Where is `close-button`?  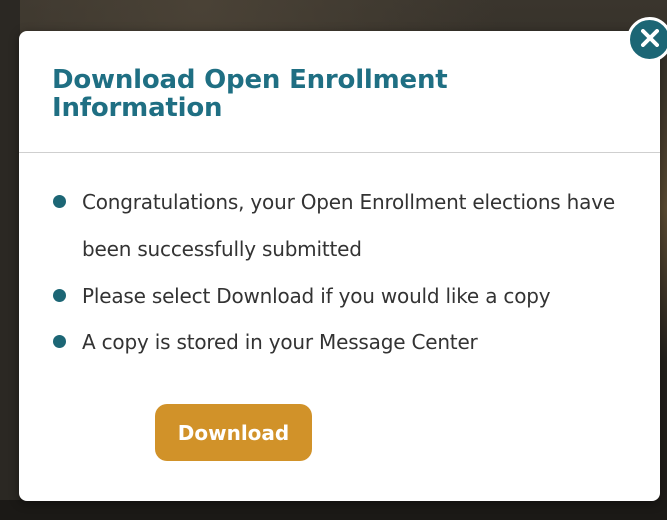
close-button is located at coordinates (647, 39).